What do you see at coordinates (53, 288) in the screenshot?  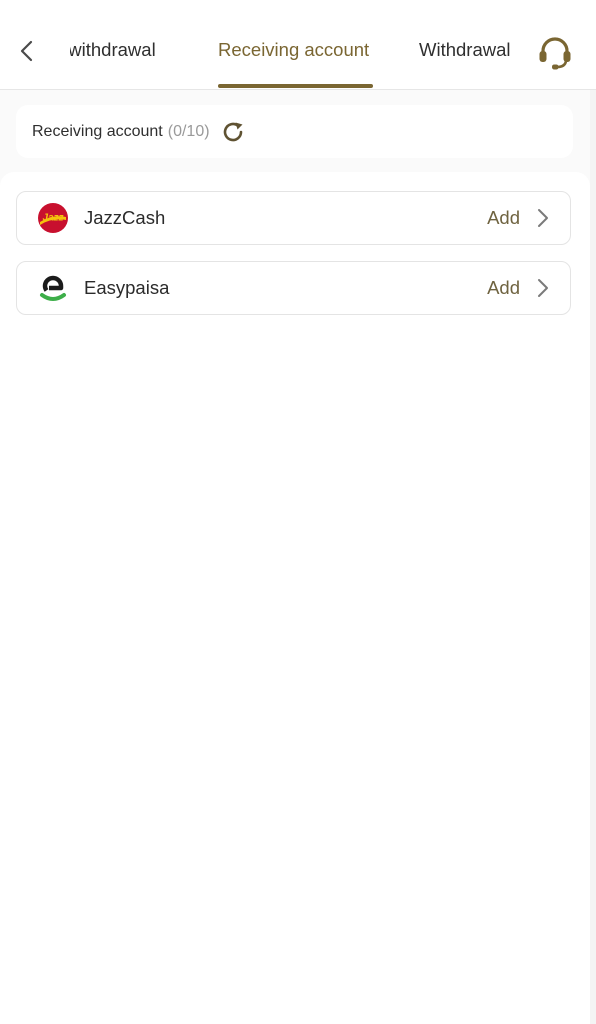 I see `easypaisa-logo-icon` at bounding box center [53, 288].